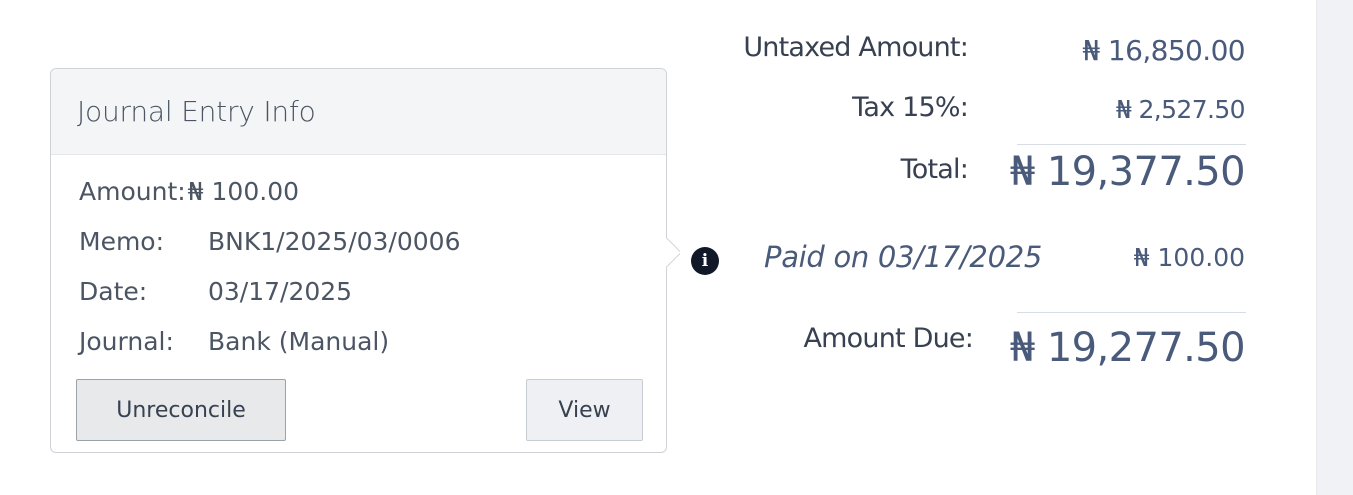 The width and height of the screenshot is (1353, 495). What do you see at coordinates (1127, 172) in the screenshot?
I see `total-value: ₦ 19,377.50` at bounding box center [1127, 172].